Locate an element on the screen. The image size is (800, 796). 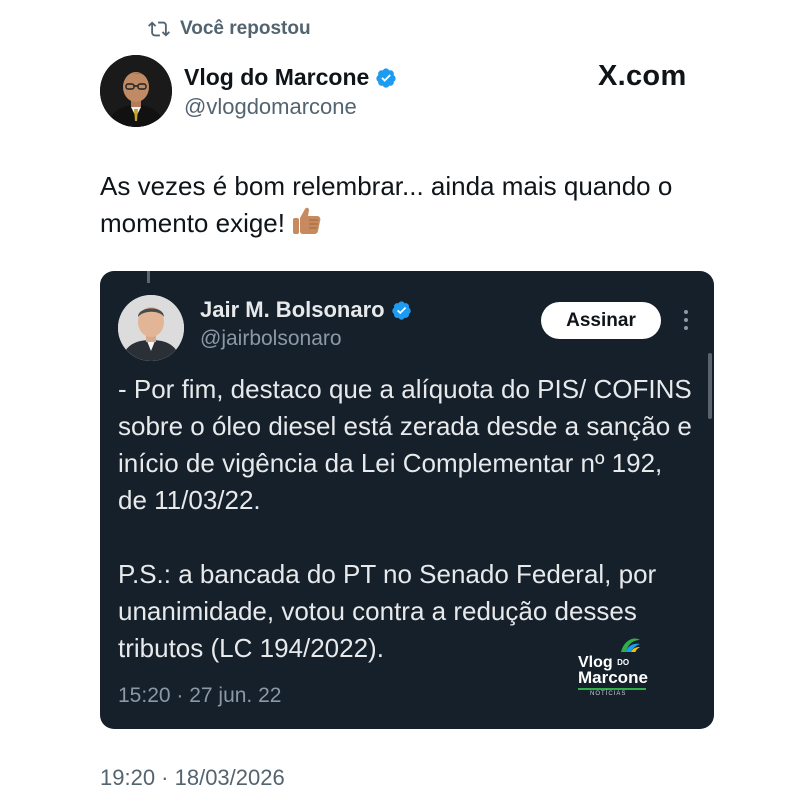
quoted-verified-badge-icon is located at coordinates (401, 310).